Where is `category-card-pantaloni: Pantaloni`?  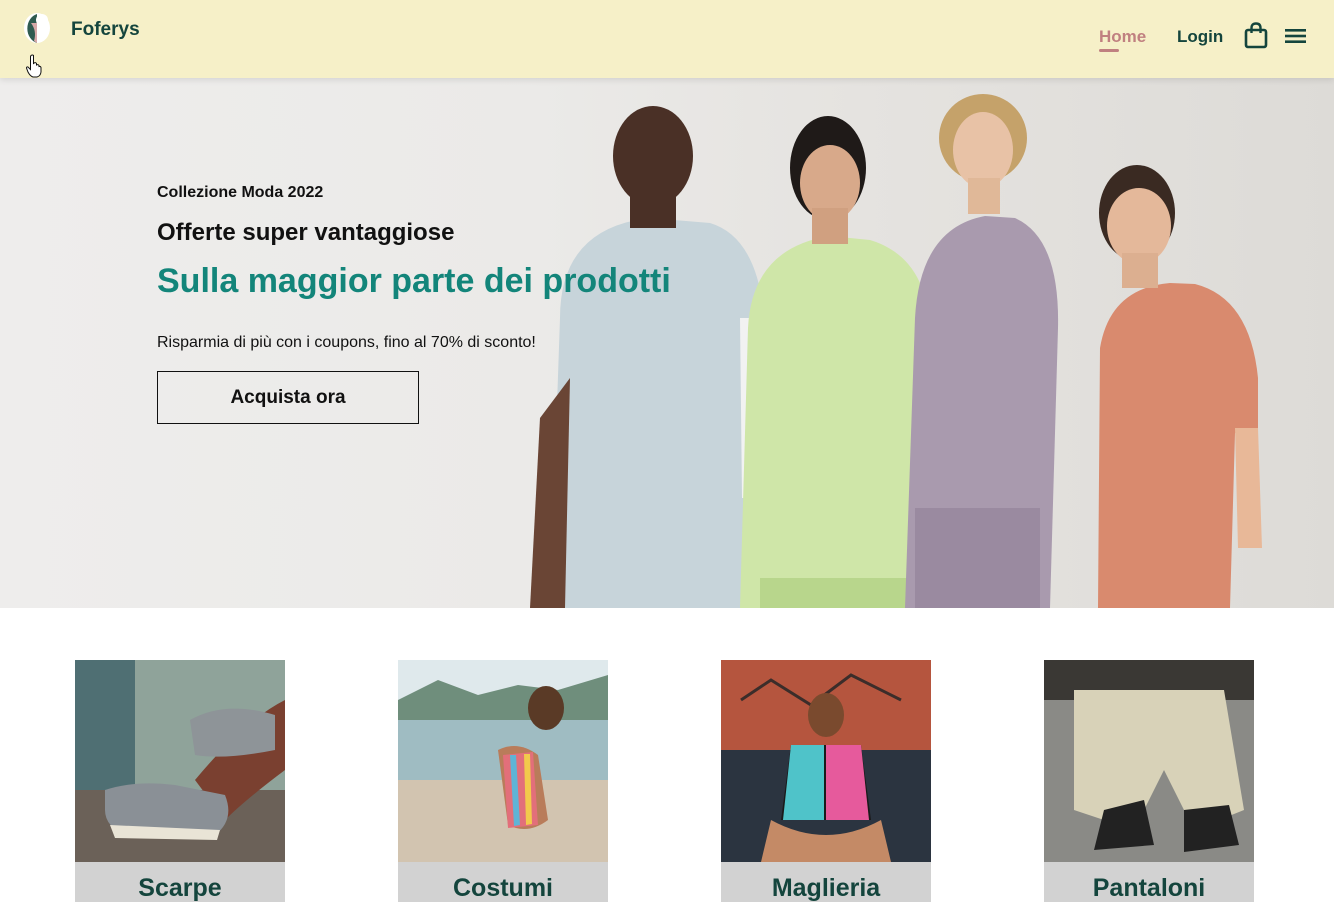 category-card-pantaloni: Pantaloni is located at coordinates (1149, 781).